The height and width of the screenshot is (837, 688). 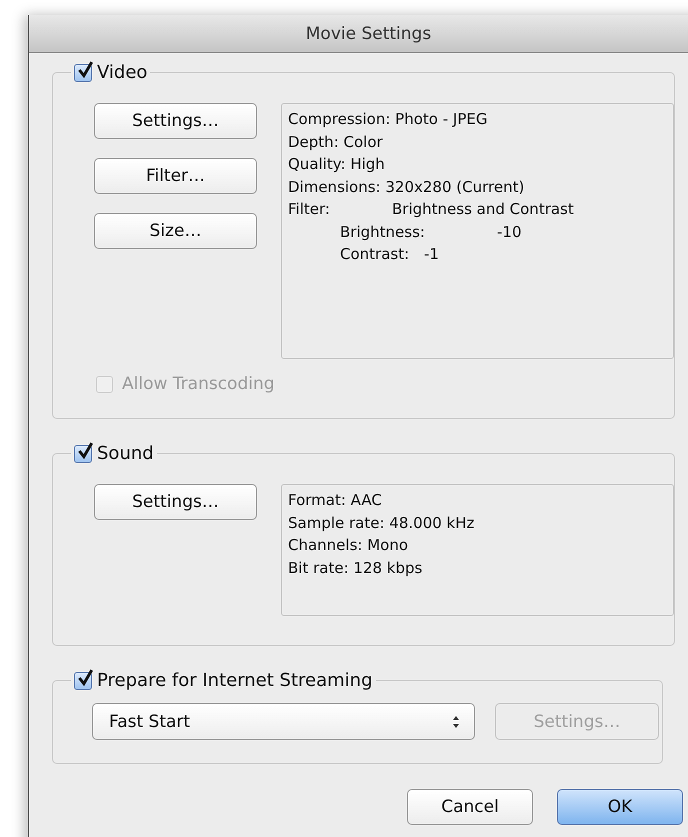 What do you see at coordinates (125, 453) in the screenshot?
I see `checkbox-label: Sound` at bounding box center [125, 453].